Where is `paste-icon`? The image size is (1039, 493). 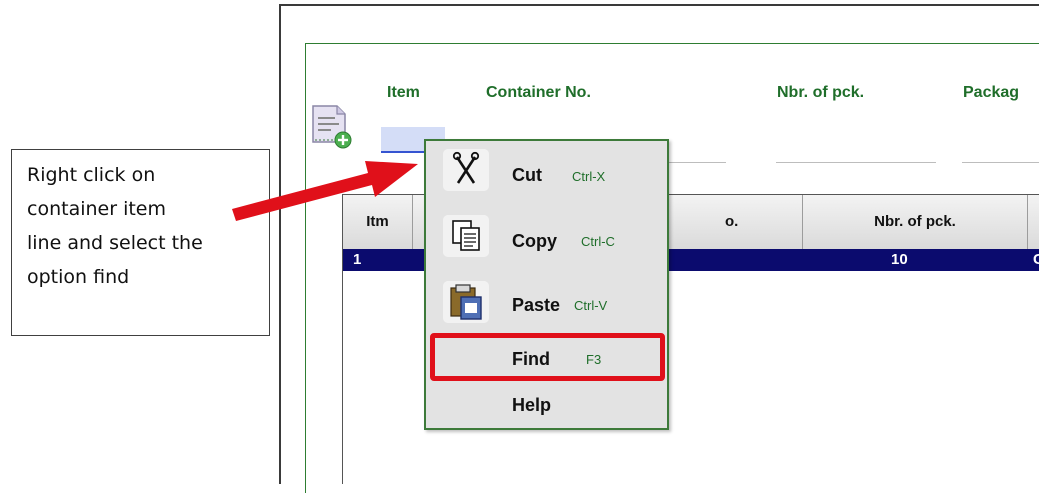 paste-icon is located at coordinates (466, 302).